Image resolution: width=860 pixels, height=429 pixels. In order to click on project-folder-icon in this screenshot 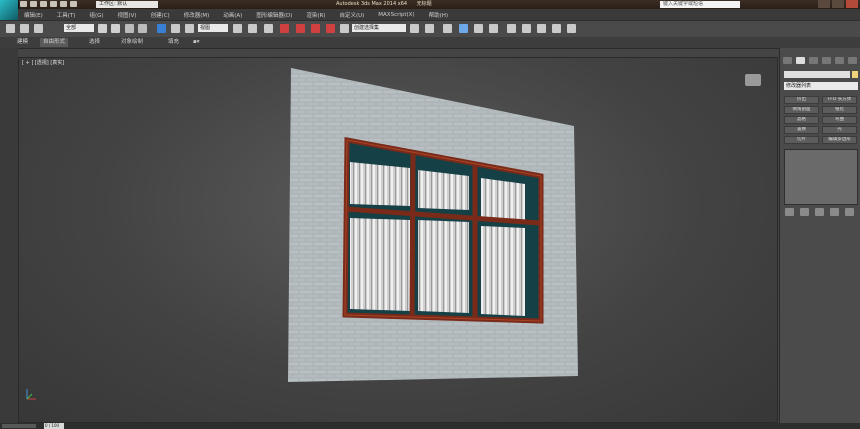, I will do `click(73, 4)`.